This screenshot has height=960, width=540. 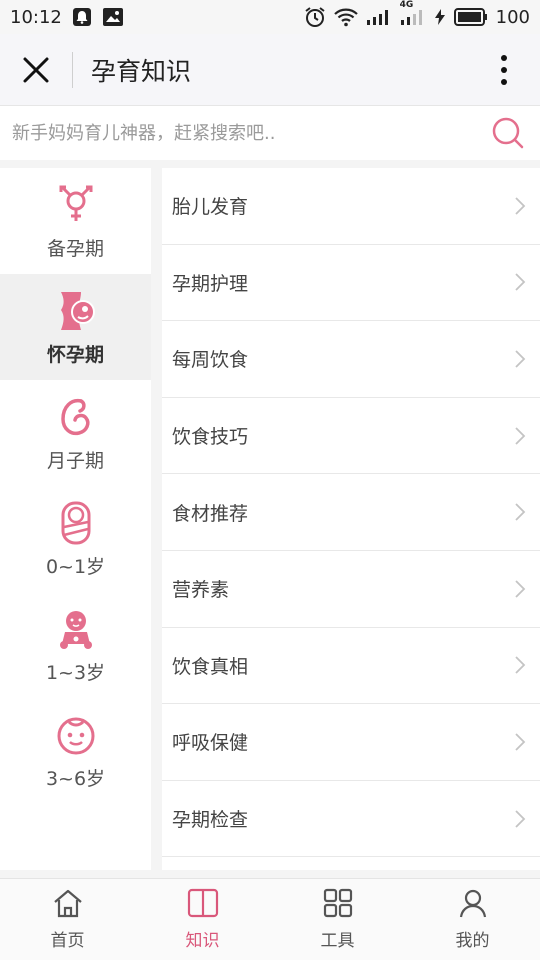 I want to click on toddler-icon, so click(x=76, y=629).